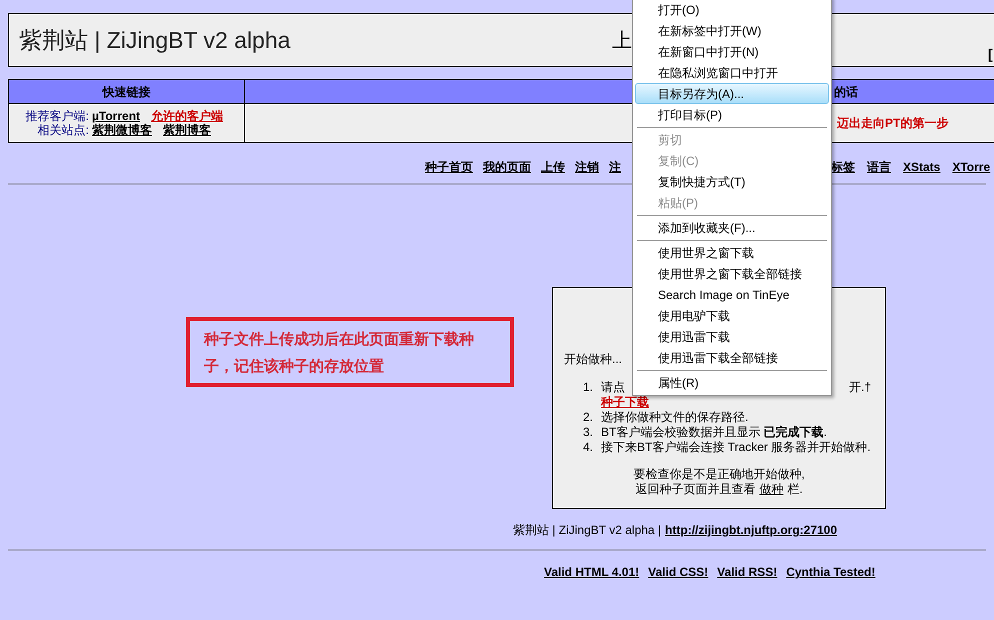  Describe the element at coordinates (732, 382) in the screenshot. I see `menu-item: 属性(R)` at that location.